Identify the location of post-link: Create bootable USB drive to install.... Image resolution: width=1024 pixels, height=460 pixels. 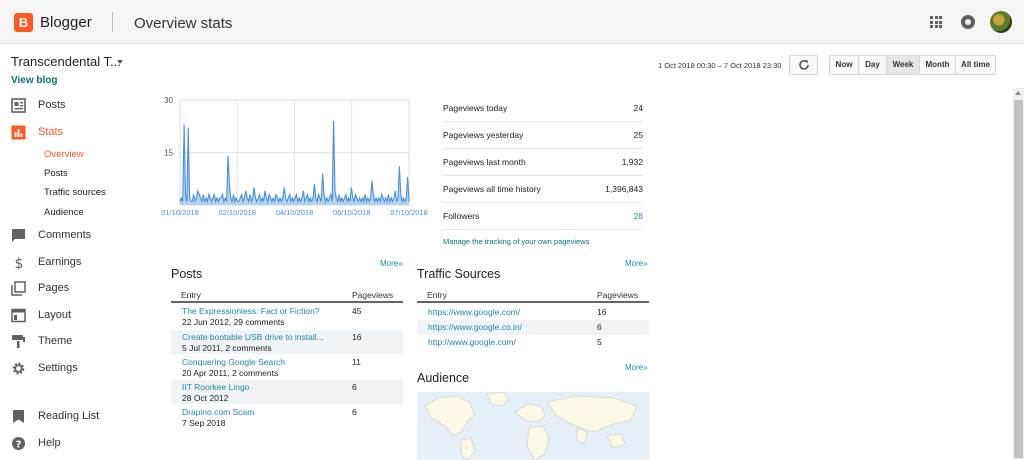
(253, 337).